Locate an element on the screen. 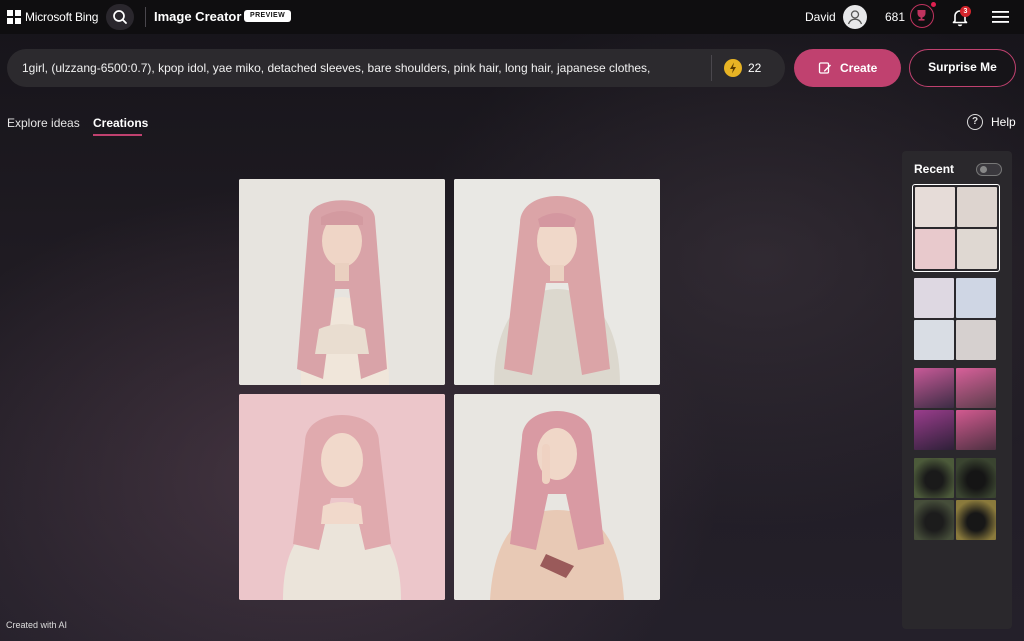 This screenshot has height=641, width=1024. search-button is located at coordinates (120, 17).